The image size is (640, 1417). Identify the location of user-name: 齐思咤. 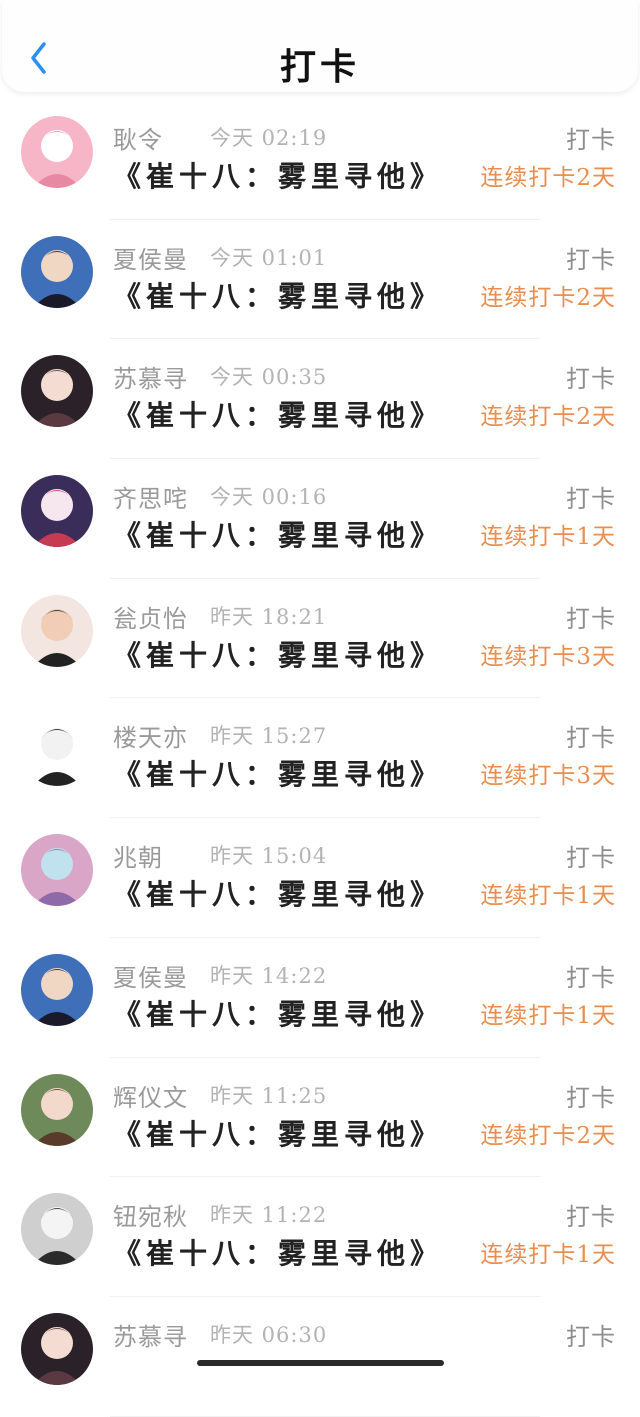
(150, 499).